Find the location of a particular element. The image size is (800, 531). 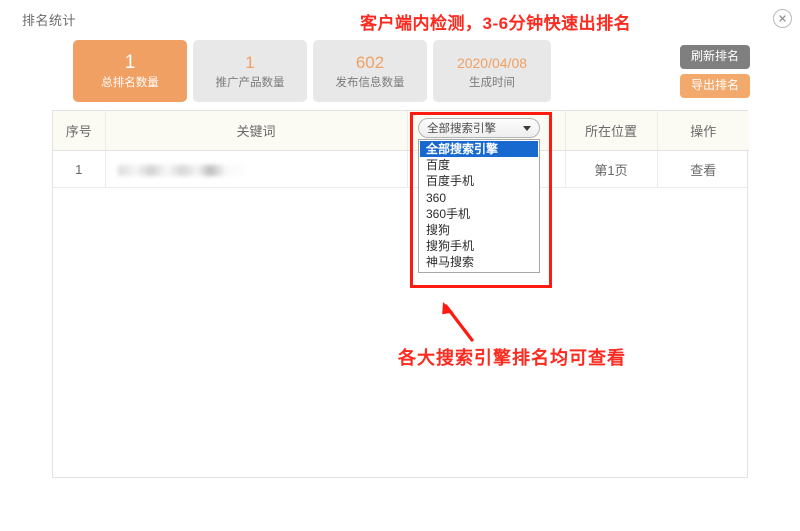

option-all-engines: 全部搜索引擎 is located at coordinates (479, 149).